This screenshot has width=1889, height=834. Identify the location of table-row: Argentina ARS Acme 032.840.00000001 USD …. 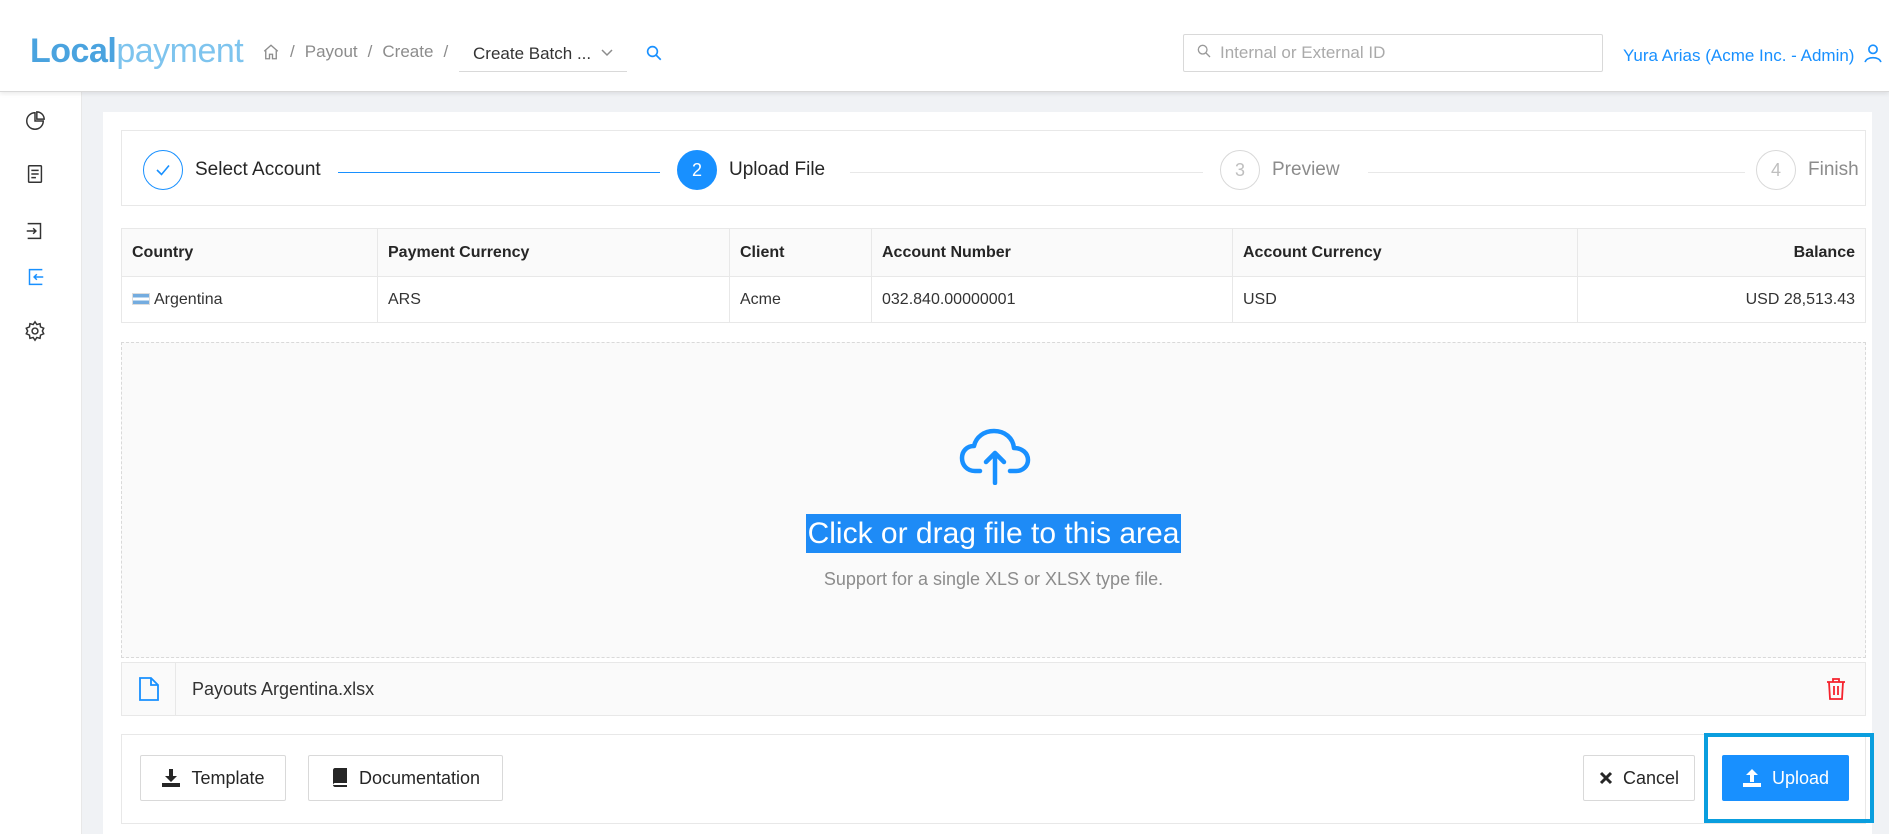
(993, 299).